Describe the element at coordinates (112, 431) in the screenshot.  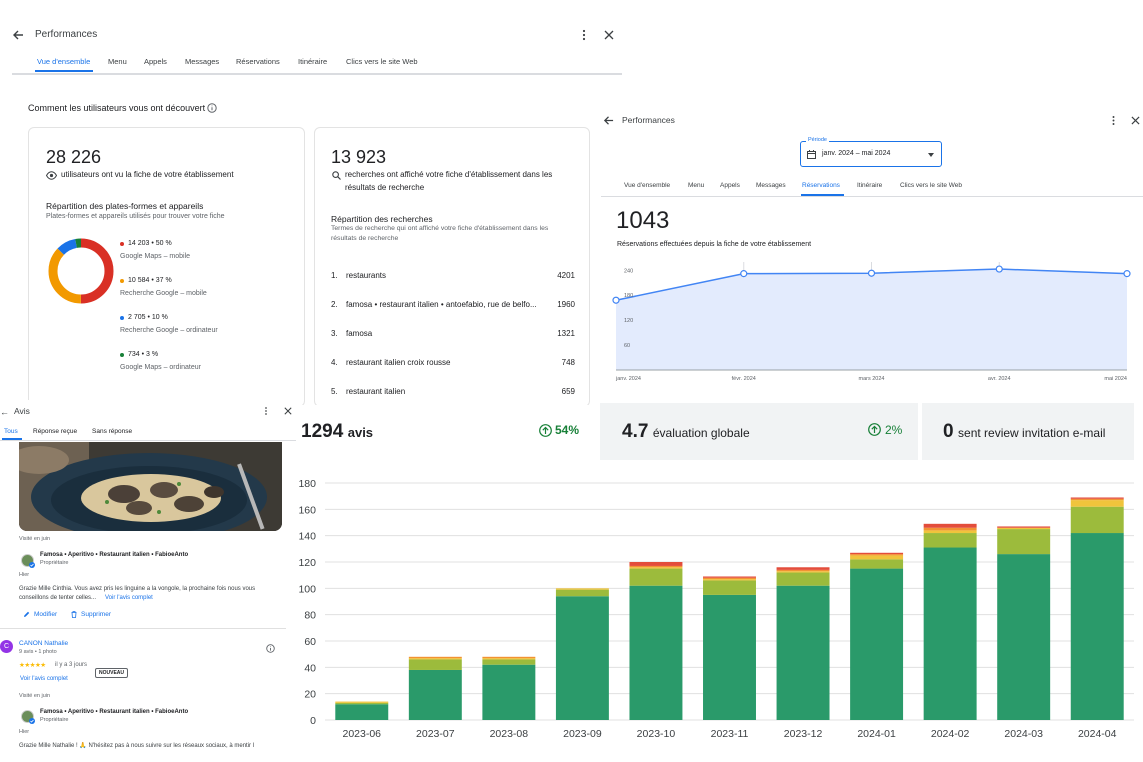
I see `tab-unanswered: Sans réponse` at that location.